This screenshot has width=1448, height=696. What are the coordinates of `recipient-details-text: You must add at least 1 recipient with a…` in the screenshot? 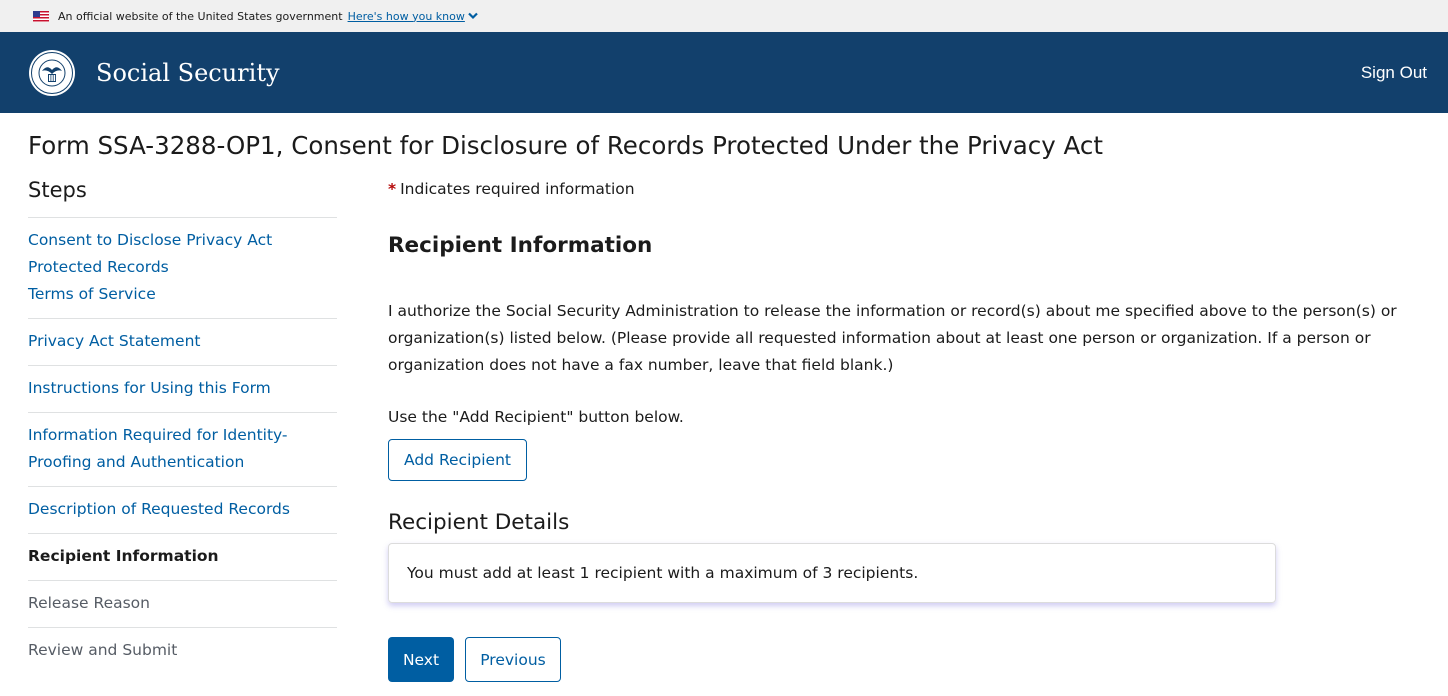 It's located at (663, 573).